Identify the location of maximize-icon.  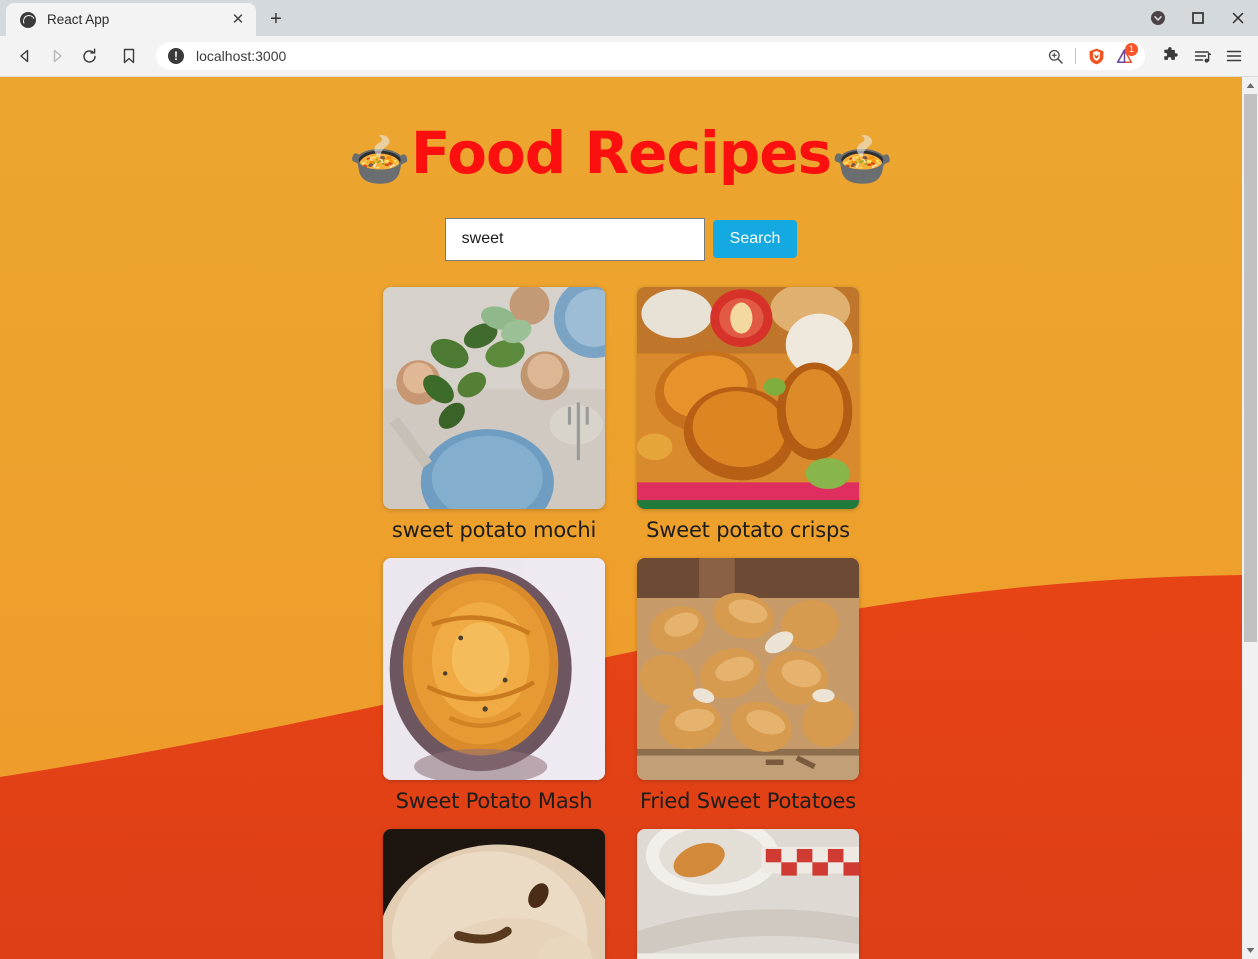
(1198, 18).